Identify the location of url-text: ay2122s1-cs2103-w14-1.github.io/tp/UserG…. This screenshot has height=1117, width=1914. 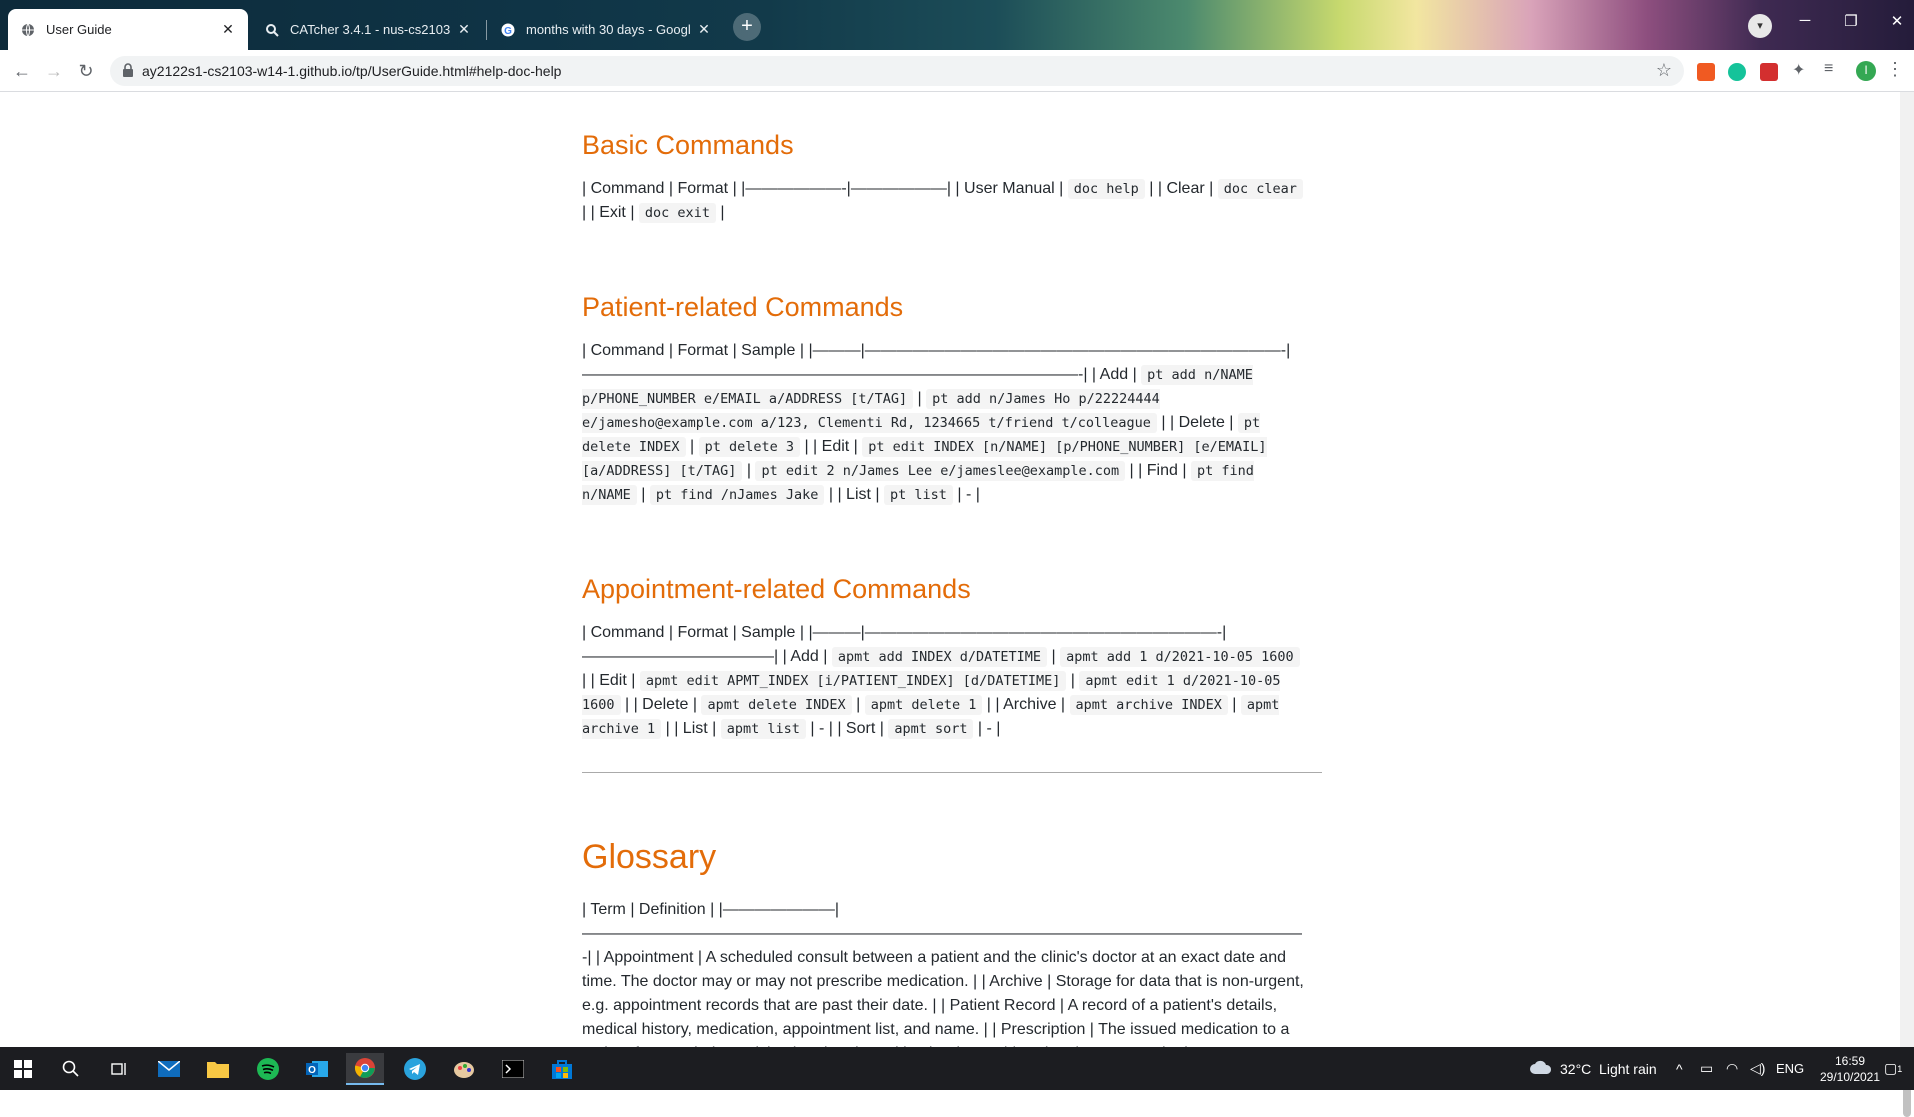
(351, 71).